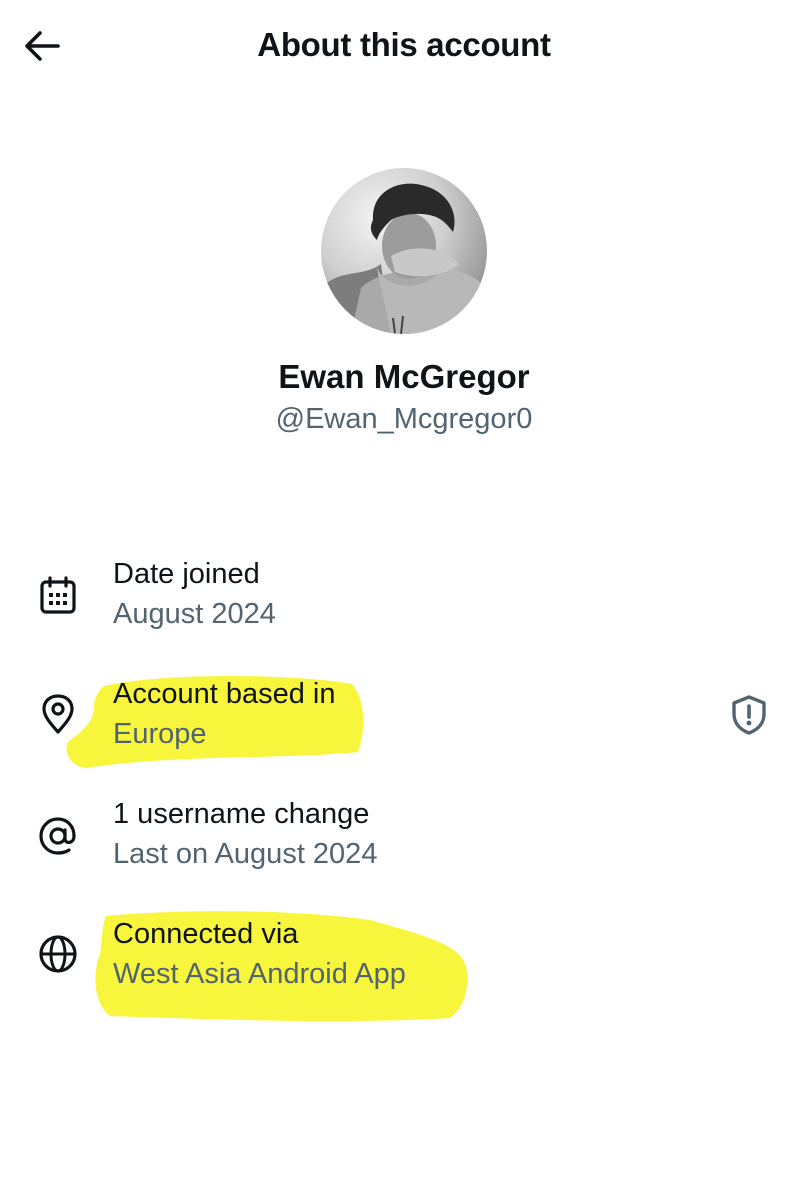 This screenshot has width=808, height=1200. What do you see at coordinates (241, 814) in the screenshot?
I see `row-label: 1 username change` at bounding box center [241, 814].